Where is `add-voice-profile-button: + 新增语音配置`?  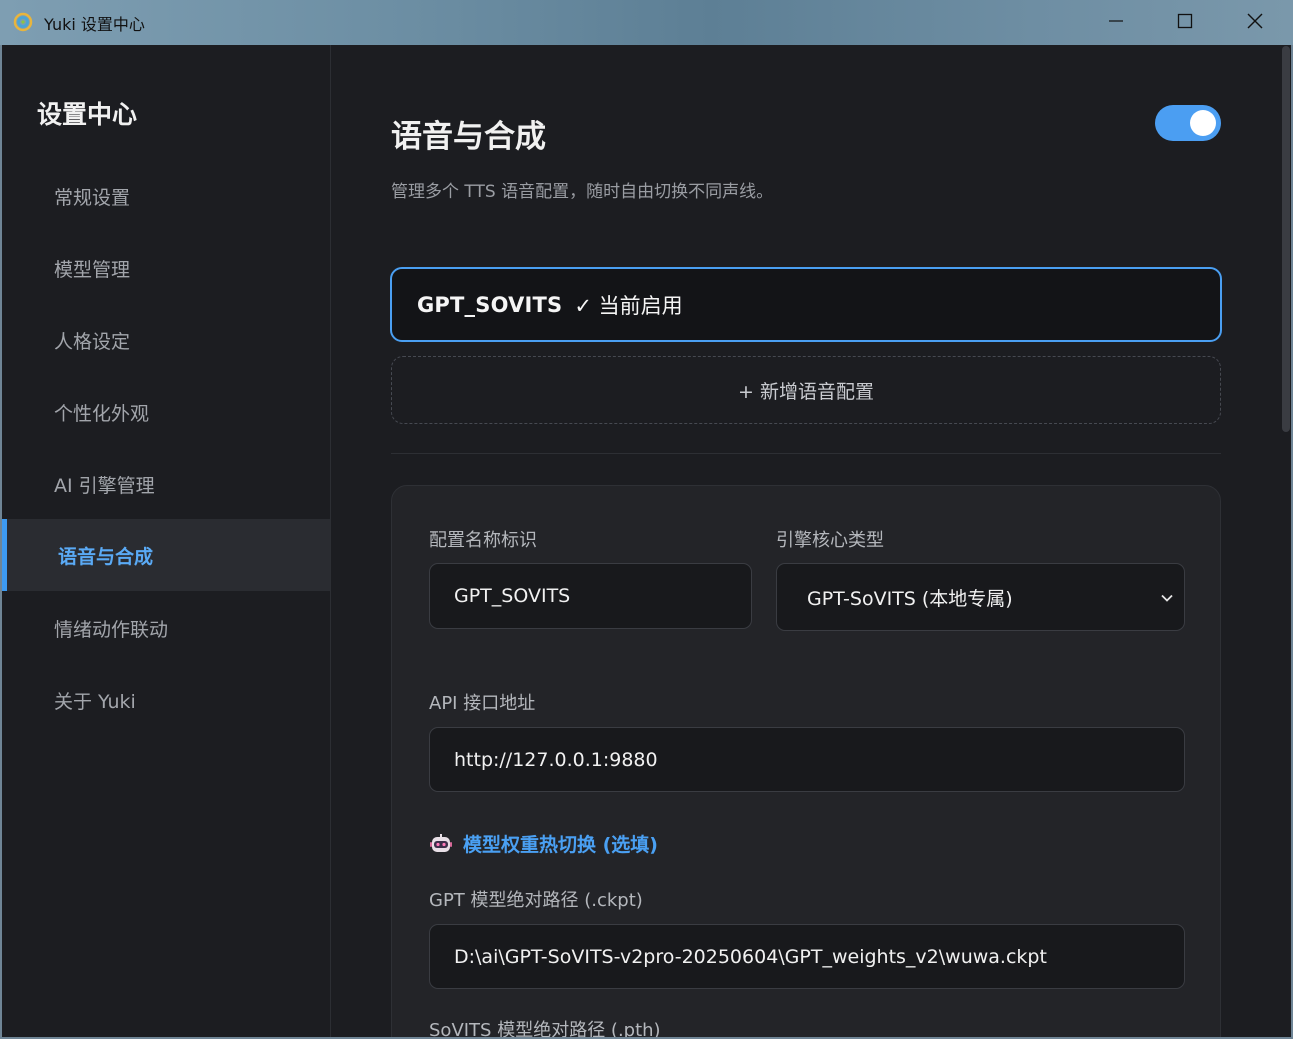
add-voice-profile-button: + 新增语音配置 is located at coordinates (806, 390).